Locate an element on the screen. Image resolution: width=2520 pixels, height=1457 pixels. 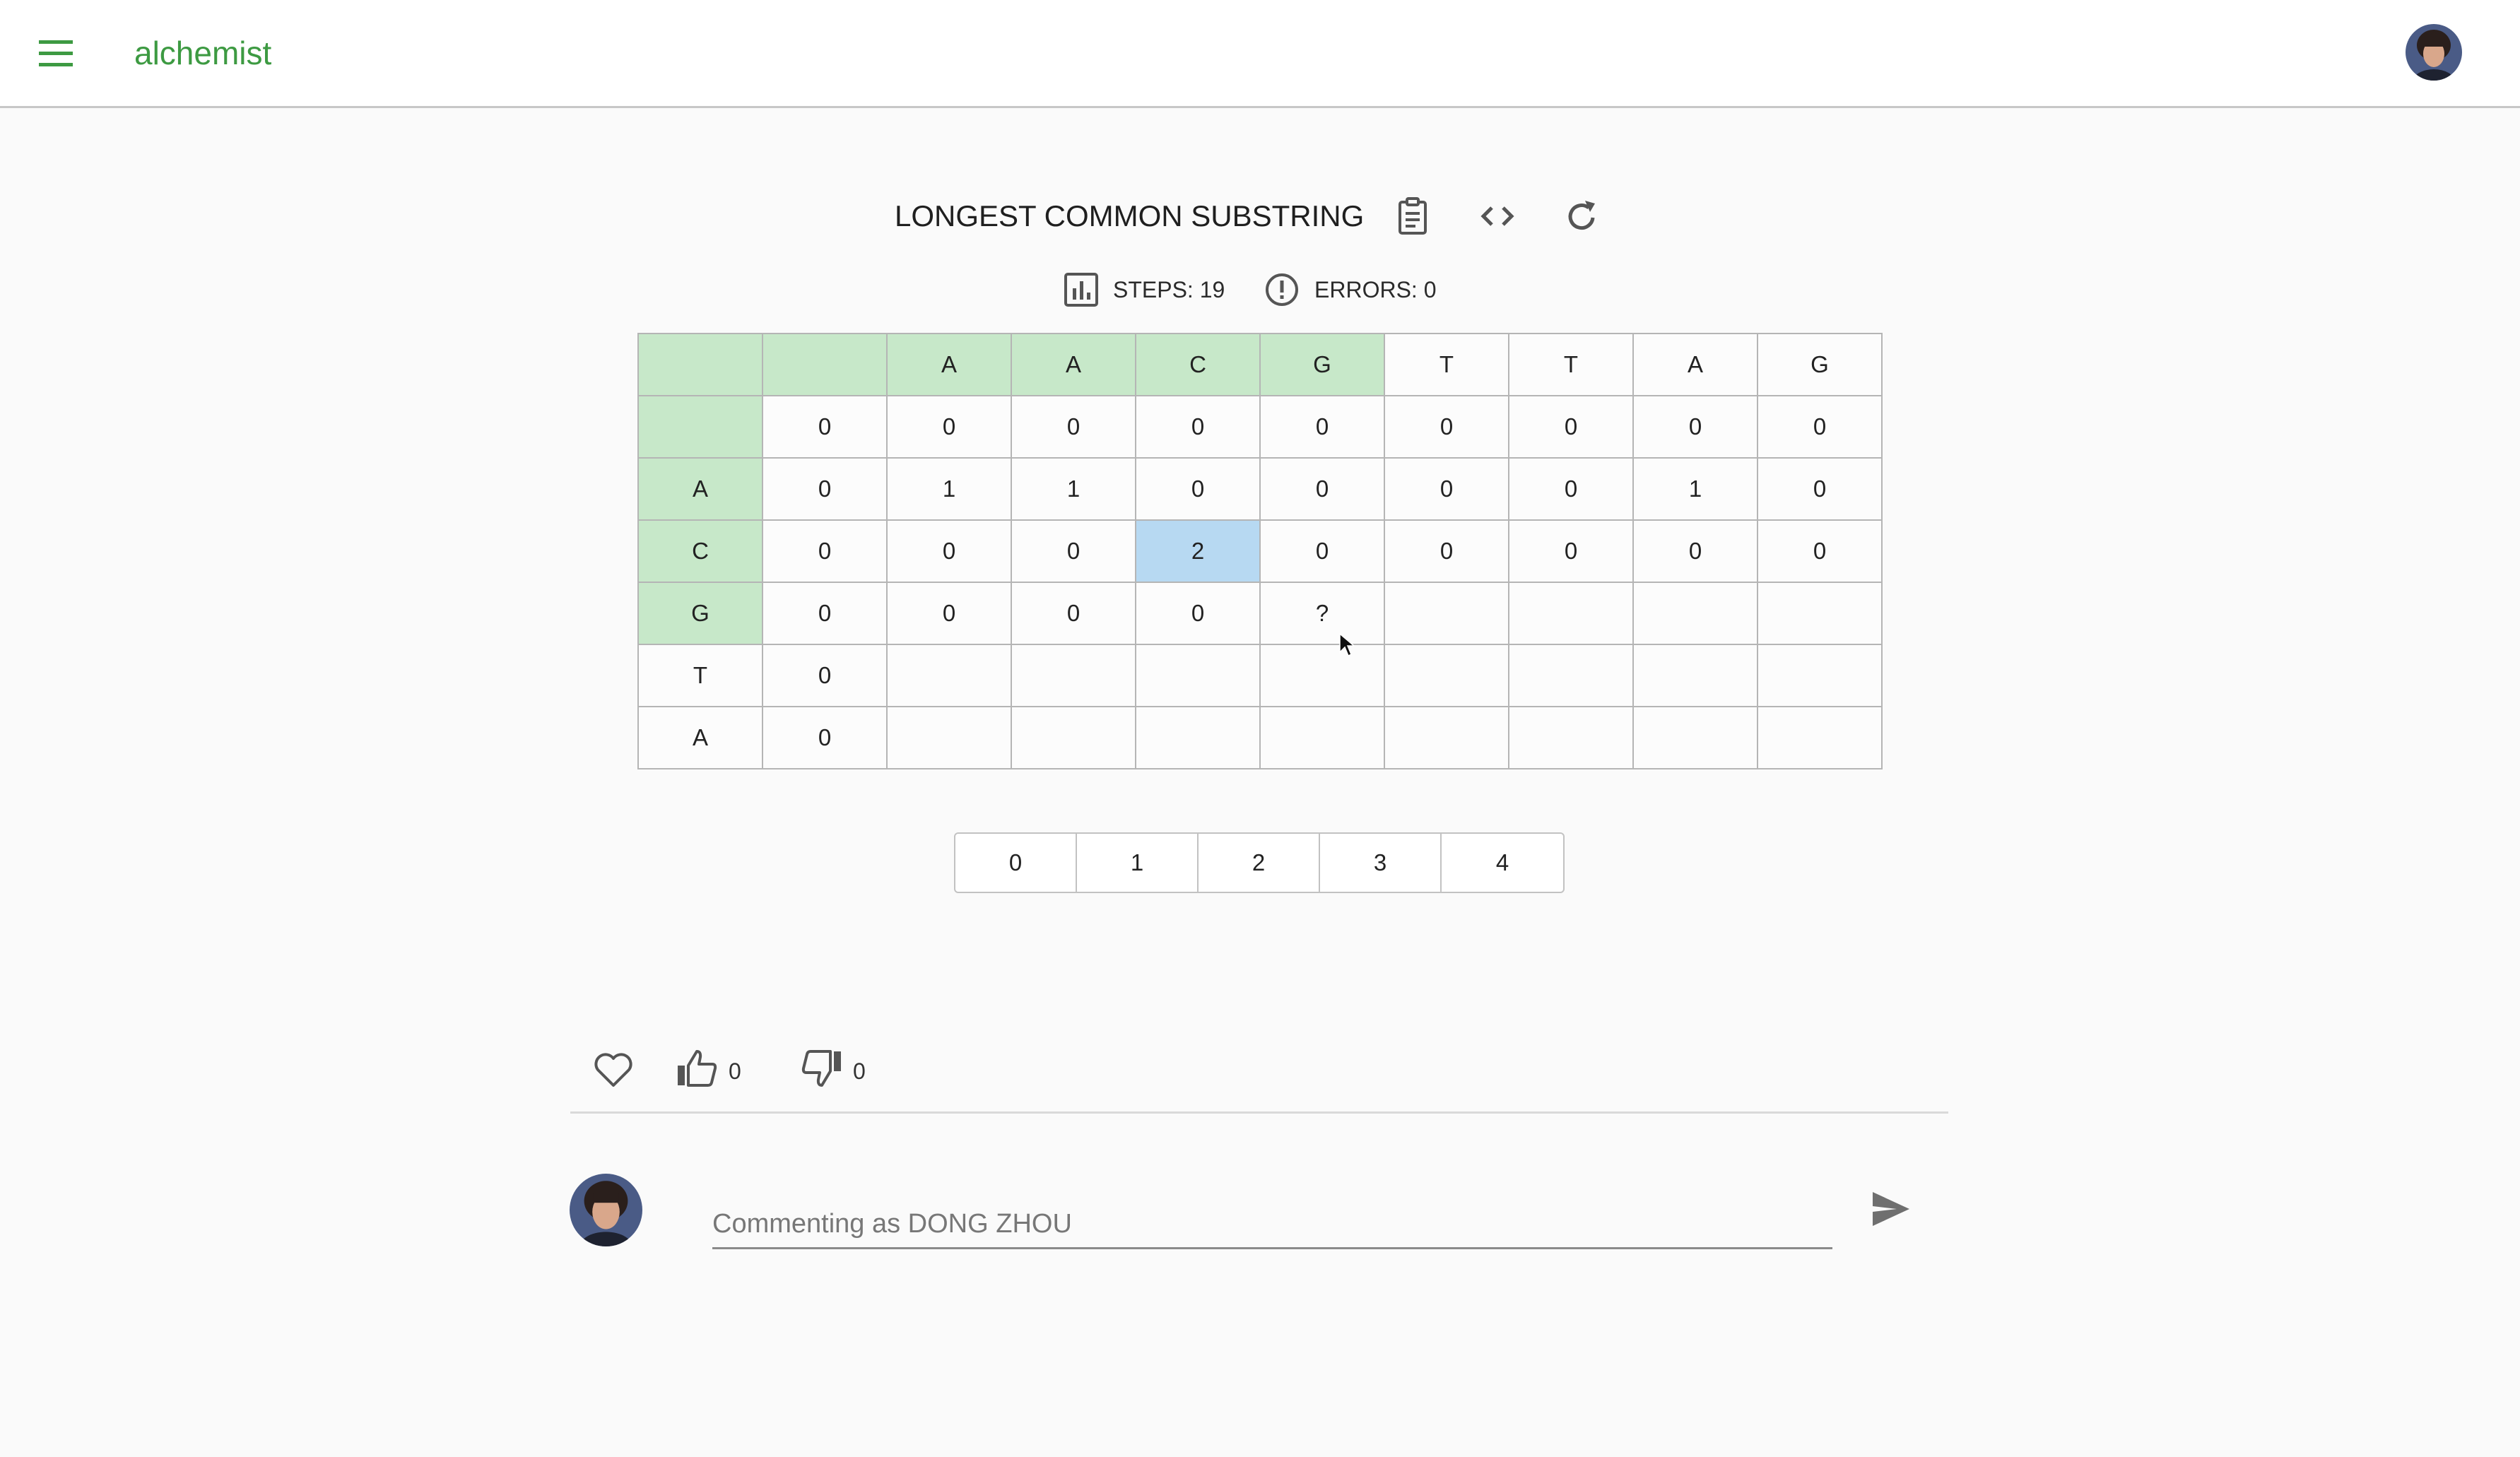
refresh-icon is located at coordinates (1582, 216).